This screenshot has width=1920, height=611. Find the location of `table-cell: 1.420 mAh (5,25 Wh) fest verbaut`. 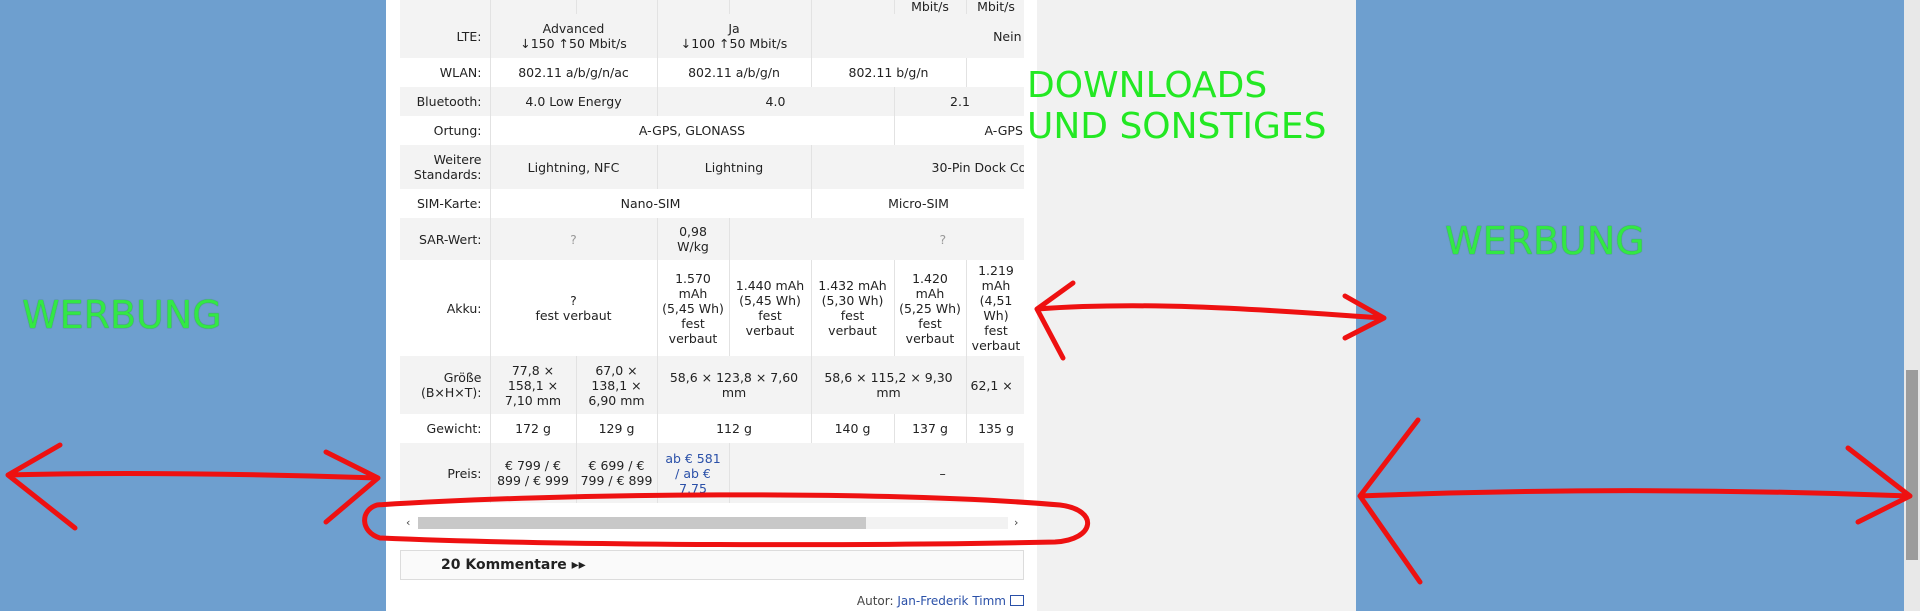

table-cell: 1.420 mAh (5,25 Wh) fest verbaut is located at coordinates (930, 308).